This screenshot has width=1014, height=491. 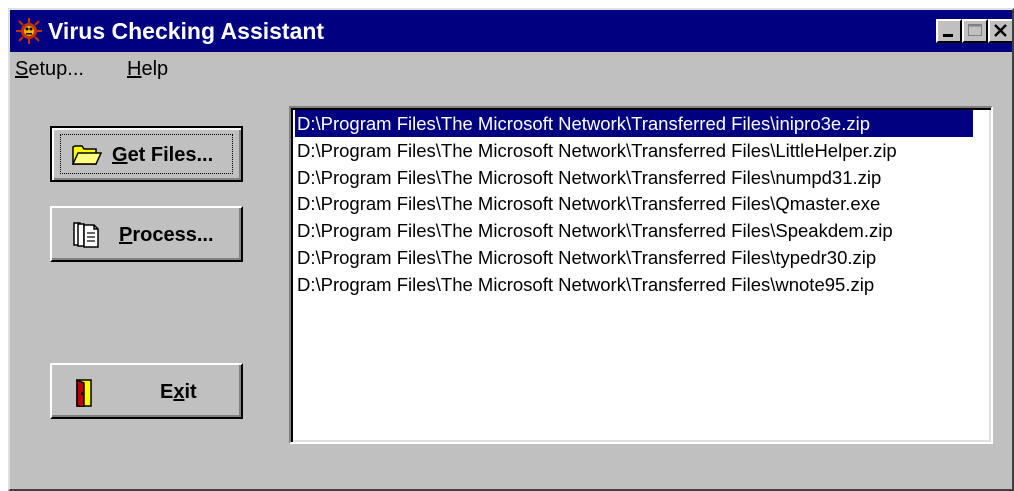 I want to click on open-folder-icon, so click(x=87, y=157).